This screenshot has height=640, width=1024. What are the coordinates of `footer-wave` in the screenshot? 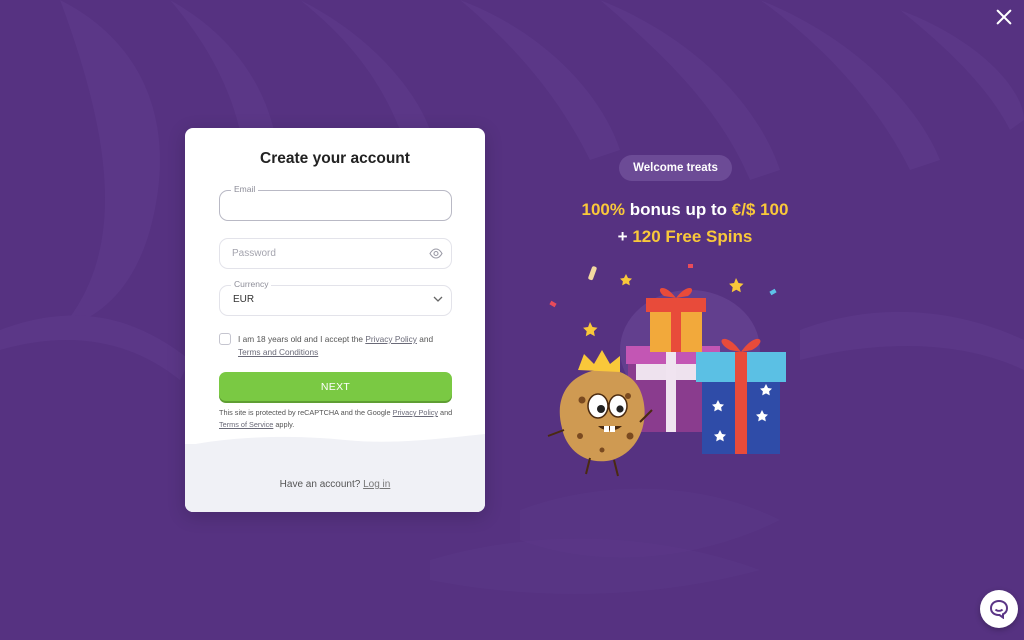 It's located at (335, 440).